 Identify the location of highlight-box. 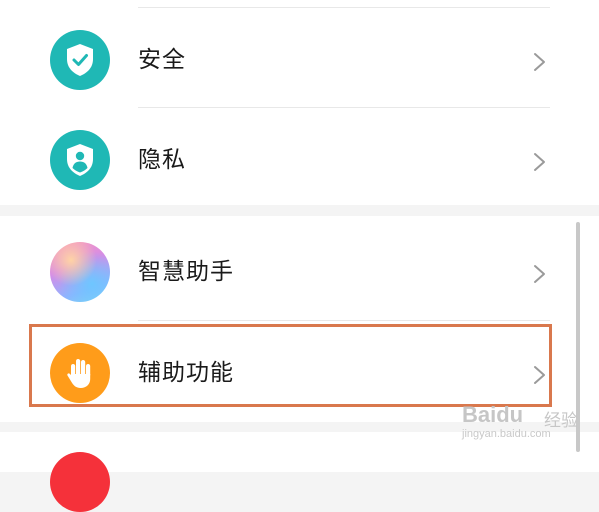
(290, 365).